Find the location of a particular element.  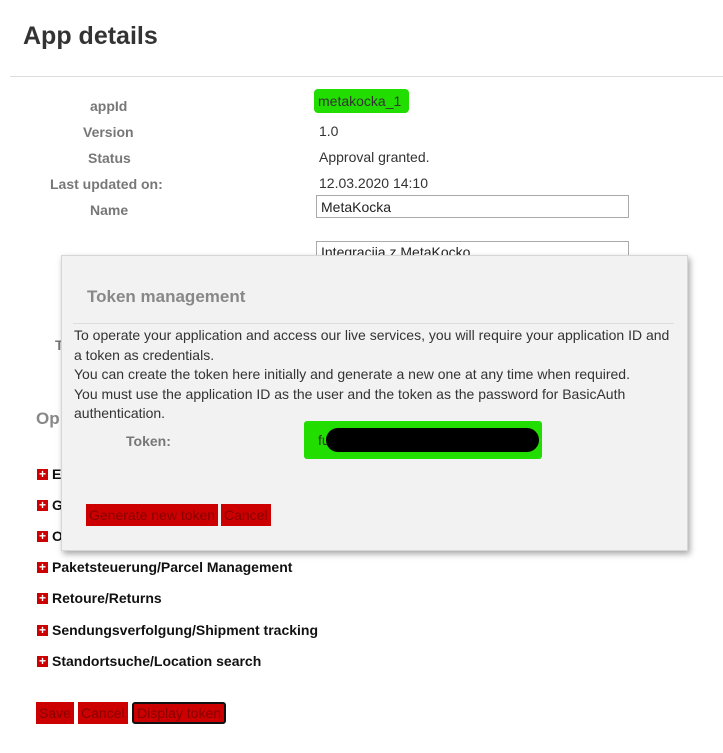

operation-item-parcel-management: + Paketsteuerung/Parcel Management is located at coordinates (164, 567).